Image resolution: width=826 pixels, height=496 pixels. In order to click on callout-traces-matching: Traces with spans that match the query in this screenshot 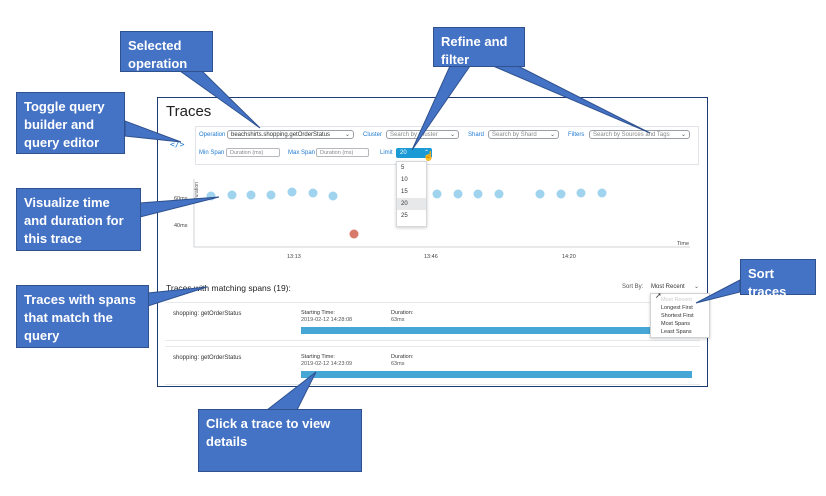, I will do `click(82, 316)`.